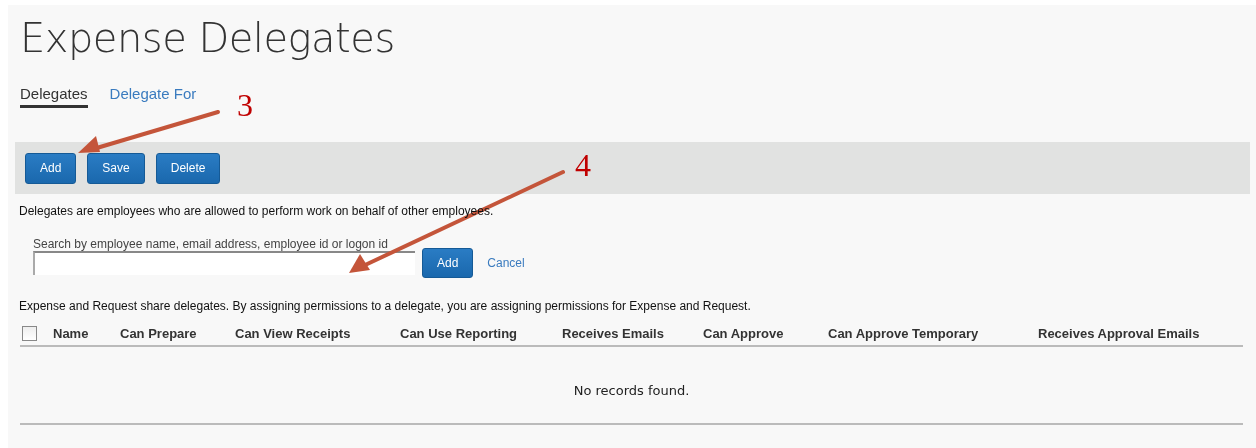 The height and width of the screenshot is (448, 1256). Describe the element at coordinates (385, 306) in the screenshot. I see `share-note: Expense and Request share delegates. By assigning permissions to a delegate, you are assigning permissions for Expense and Request.` at that location.